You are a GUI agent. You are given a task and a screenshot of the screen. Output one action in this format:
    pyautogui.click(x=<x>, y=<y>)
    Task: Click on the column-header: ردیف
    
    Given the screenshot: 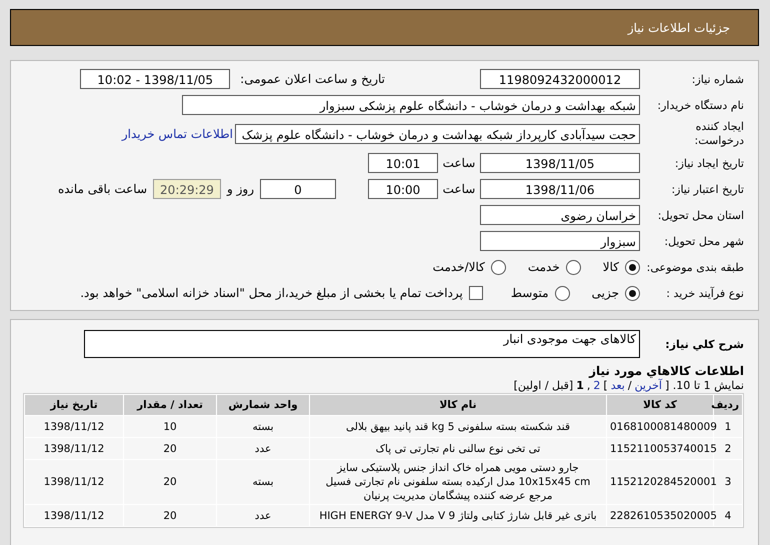 What is the action you would take?
    pyautogui.click(x=728, y=405)
    